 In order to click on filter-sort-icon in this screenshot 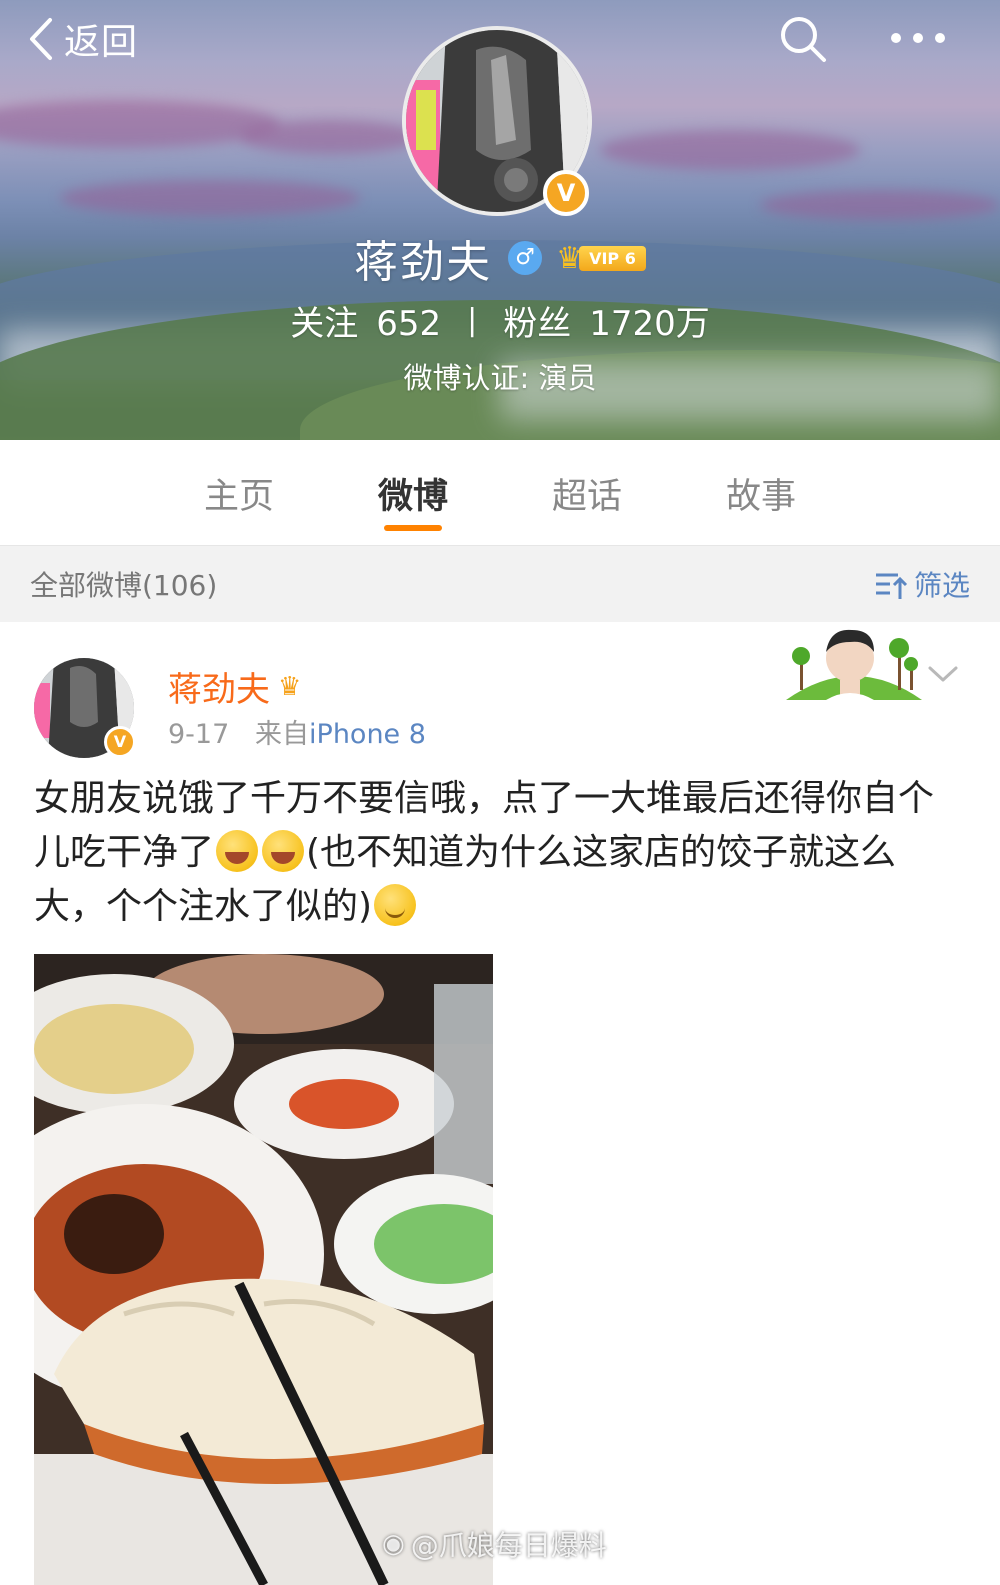, I will do `click(891, 586)`.